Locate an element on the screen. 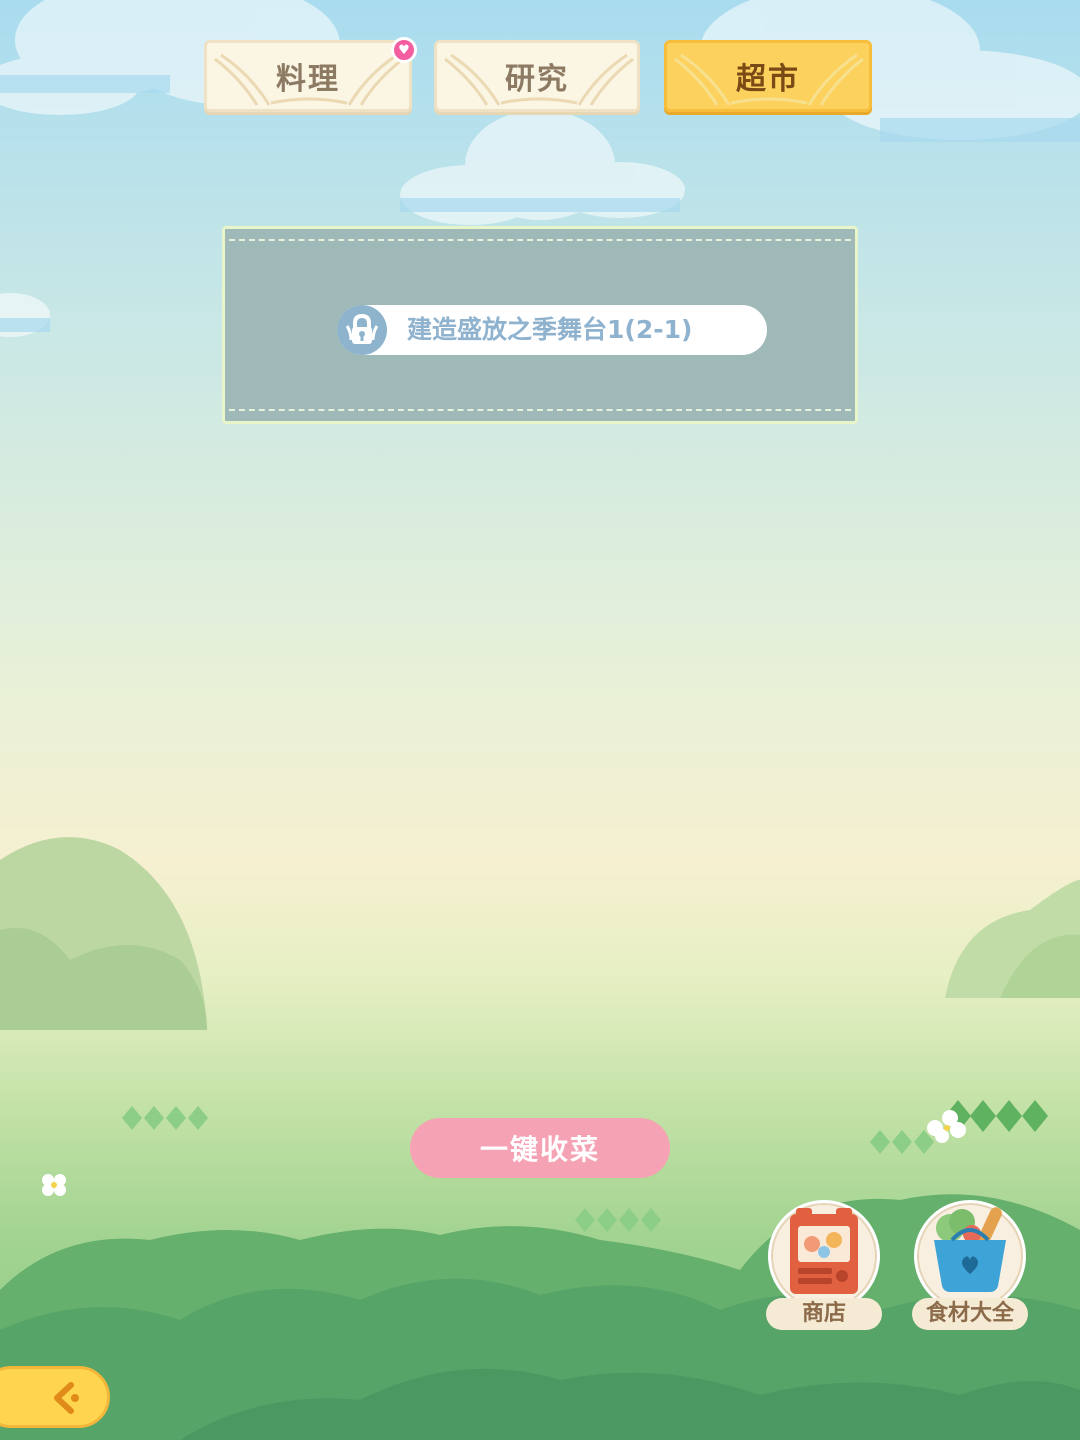  grocery-basket-icon is located at coordinates (970, 1249).